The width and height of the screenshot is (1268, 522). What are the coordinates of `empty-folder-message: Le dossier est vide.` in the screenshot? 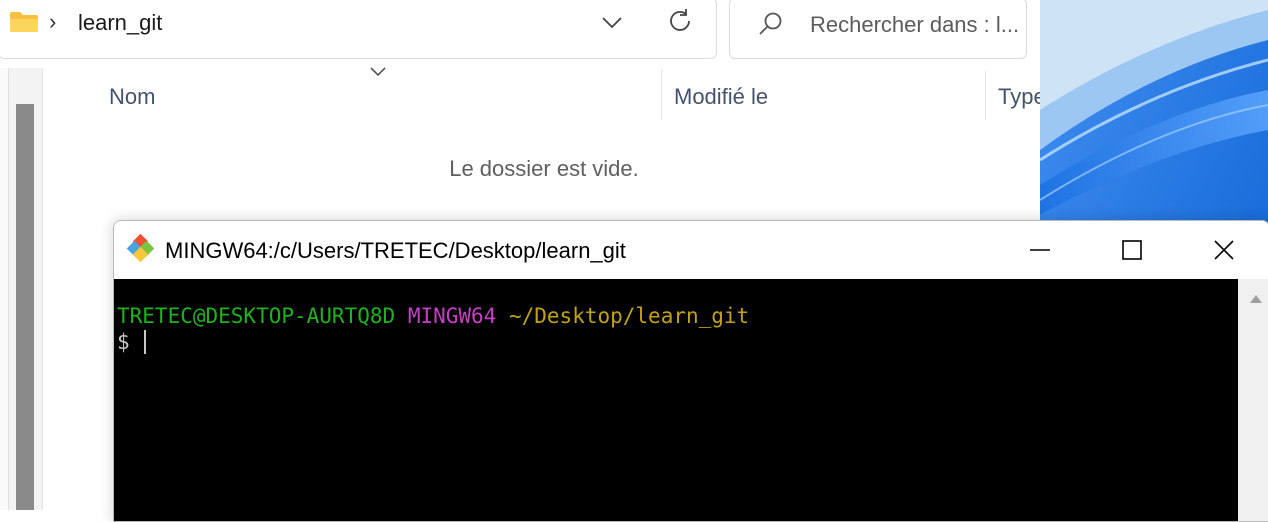 It's located at (544, 168).